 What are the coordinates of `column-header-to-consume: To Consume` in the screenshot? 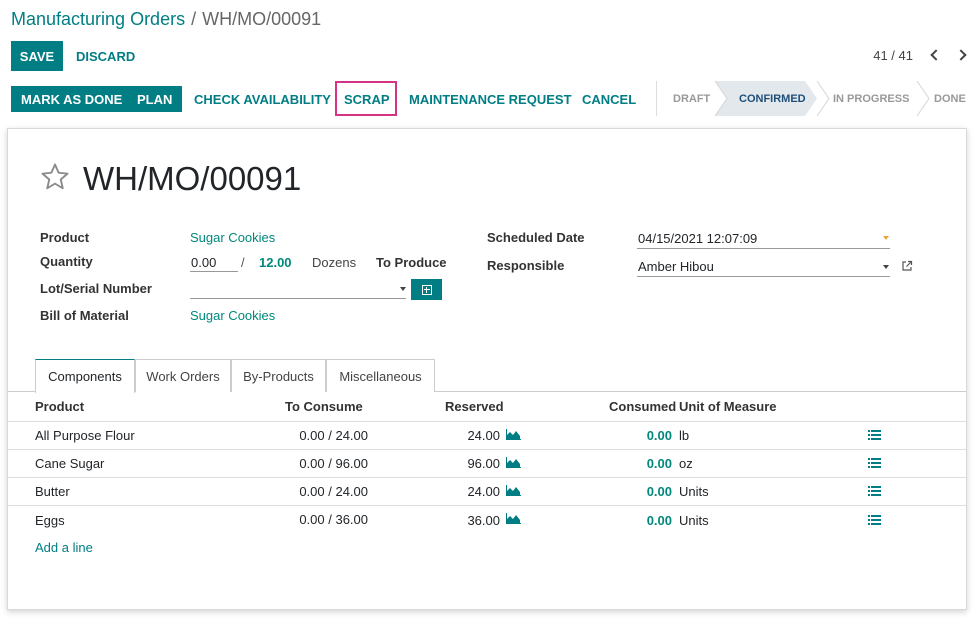 It's located at (324, 406).